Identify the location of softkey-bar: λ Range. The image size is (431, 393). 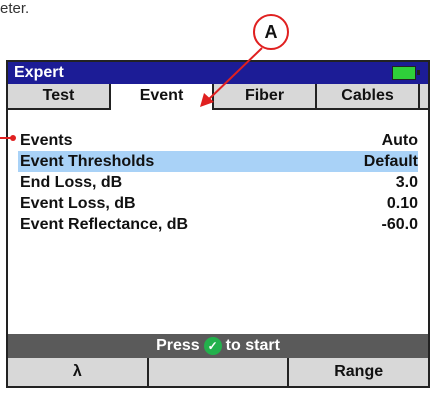
(218, 372).